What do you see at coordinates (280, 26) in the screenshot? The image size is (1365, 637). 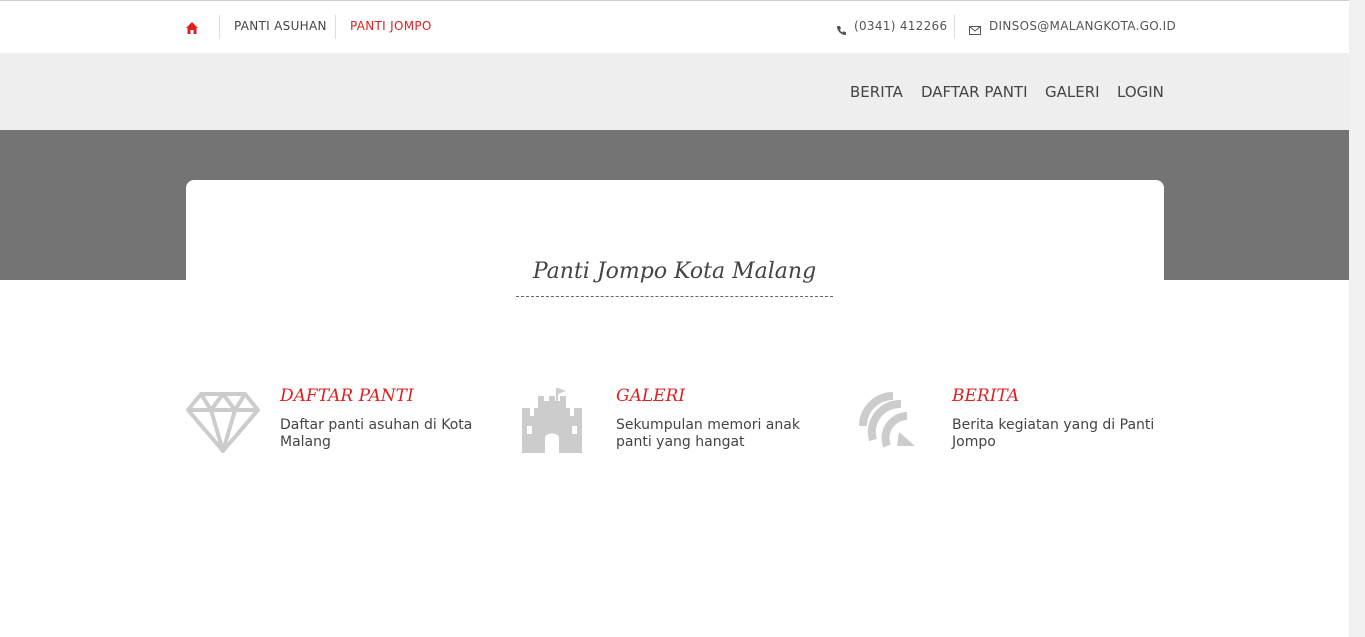 I see `top-link-panti-asuhan: PANTI ASUHAN` at bounding box center [280, 26].